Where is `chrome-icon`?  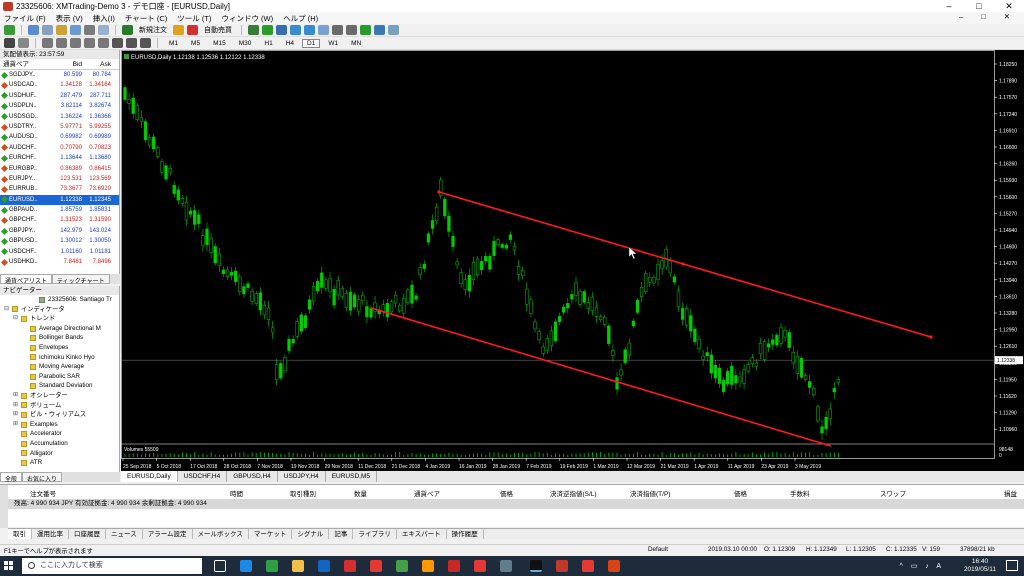 chrome-icon is located at coordinates (402, 566).